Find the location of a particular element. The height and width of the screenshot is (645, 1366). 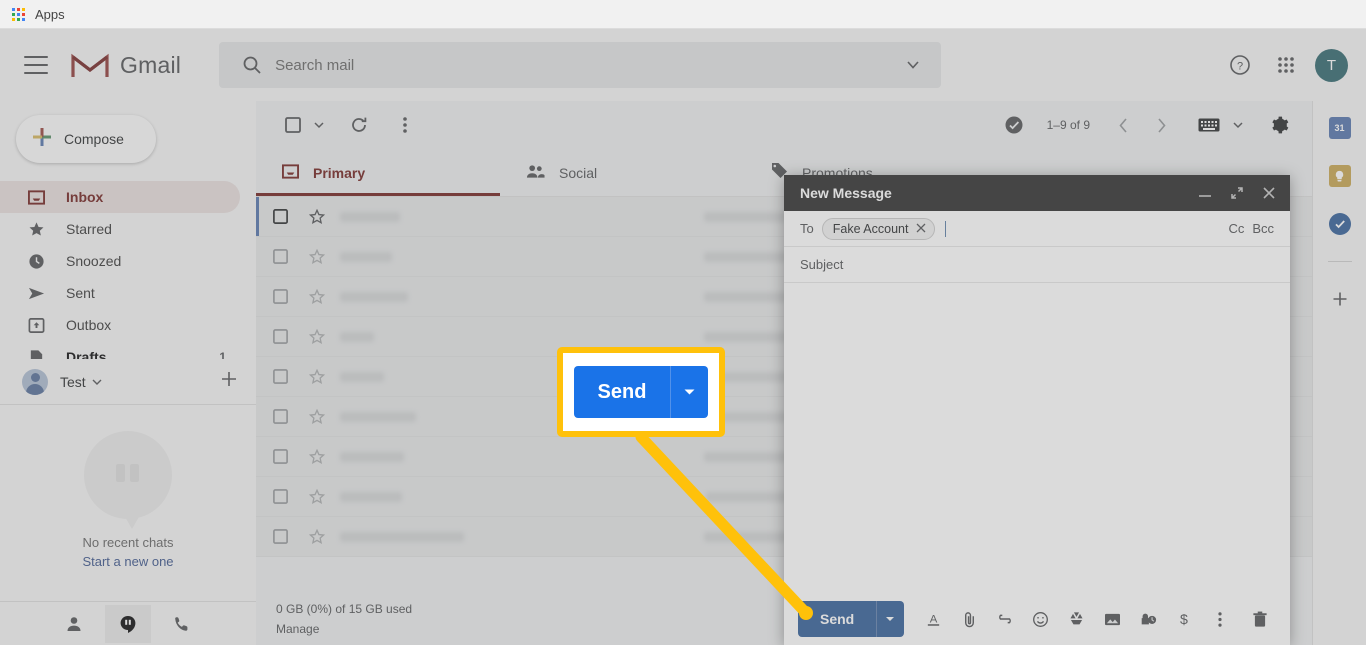

gear-icon is located at coordinates (1279, 125).